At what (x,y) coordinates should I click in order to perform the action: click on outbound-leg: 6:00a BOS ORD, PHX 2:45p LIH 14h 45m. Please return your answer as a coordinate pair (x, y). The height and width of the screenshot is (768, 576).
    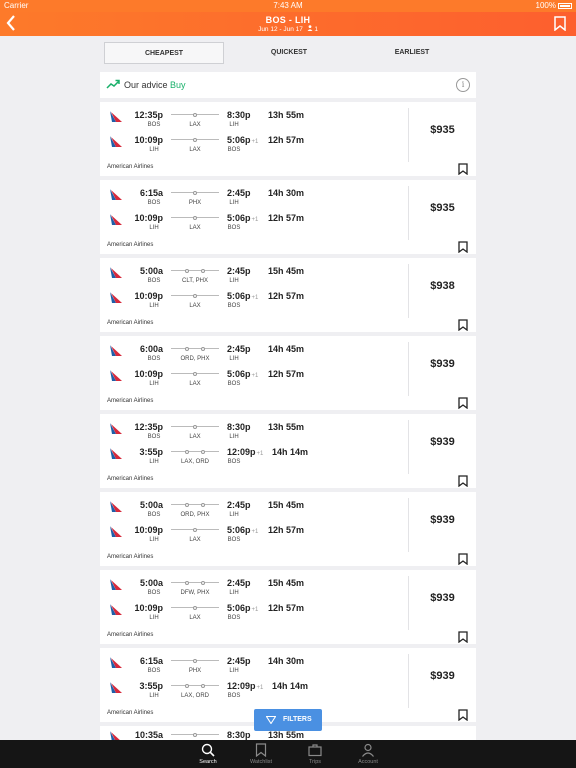
    Looking at the image, I should click on (254, 353).